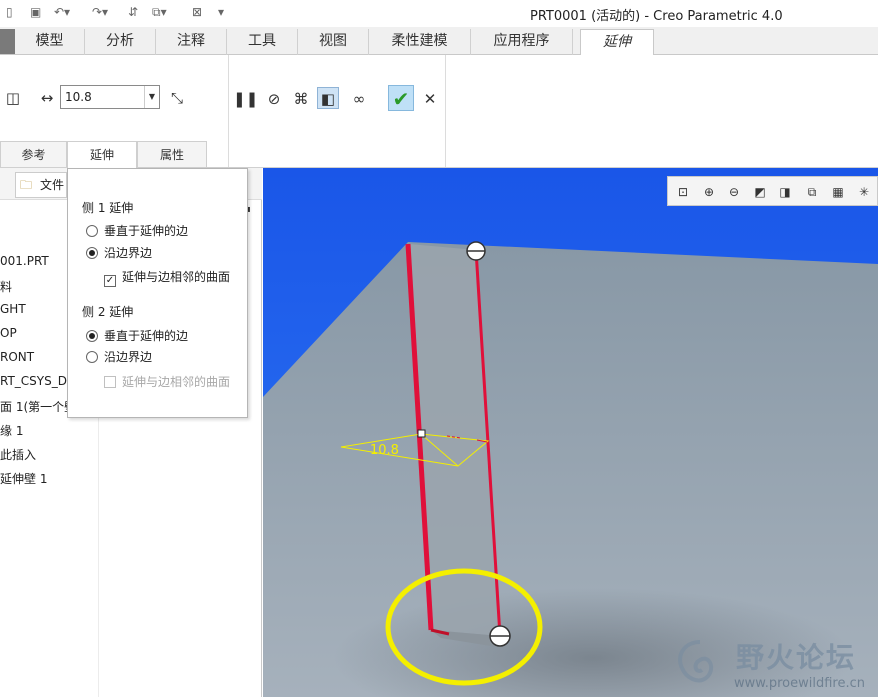  I want to click on tree-item: 料, so click(6, 286).